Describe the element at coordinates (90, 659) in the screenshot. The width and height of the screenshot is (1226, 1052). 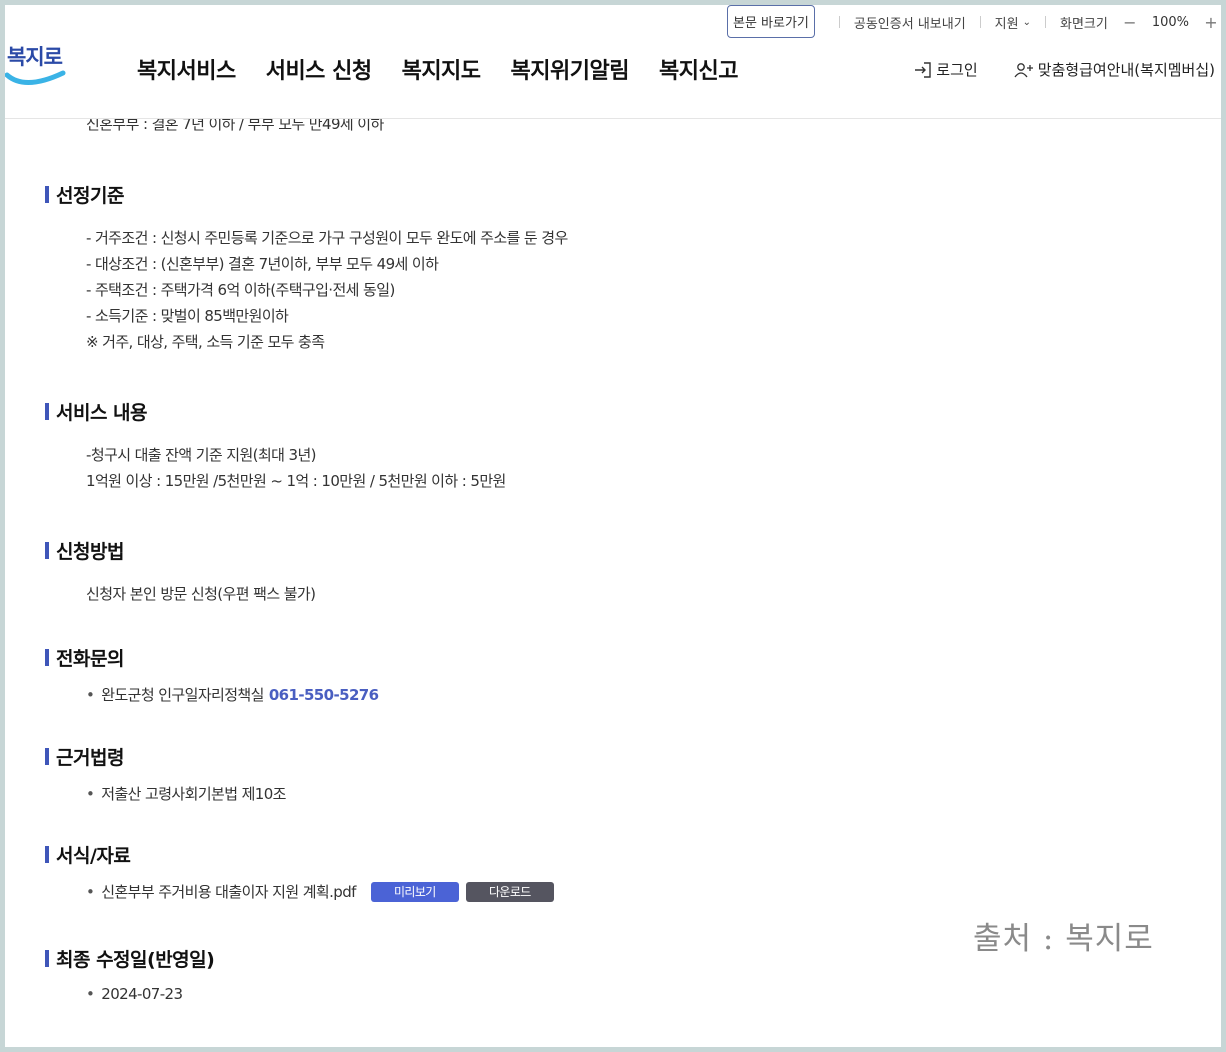
I see `section-title-text: 전화문의` at that location.